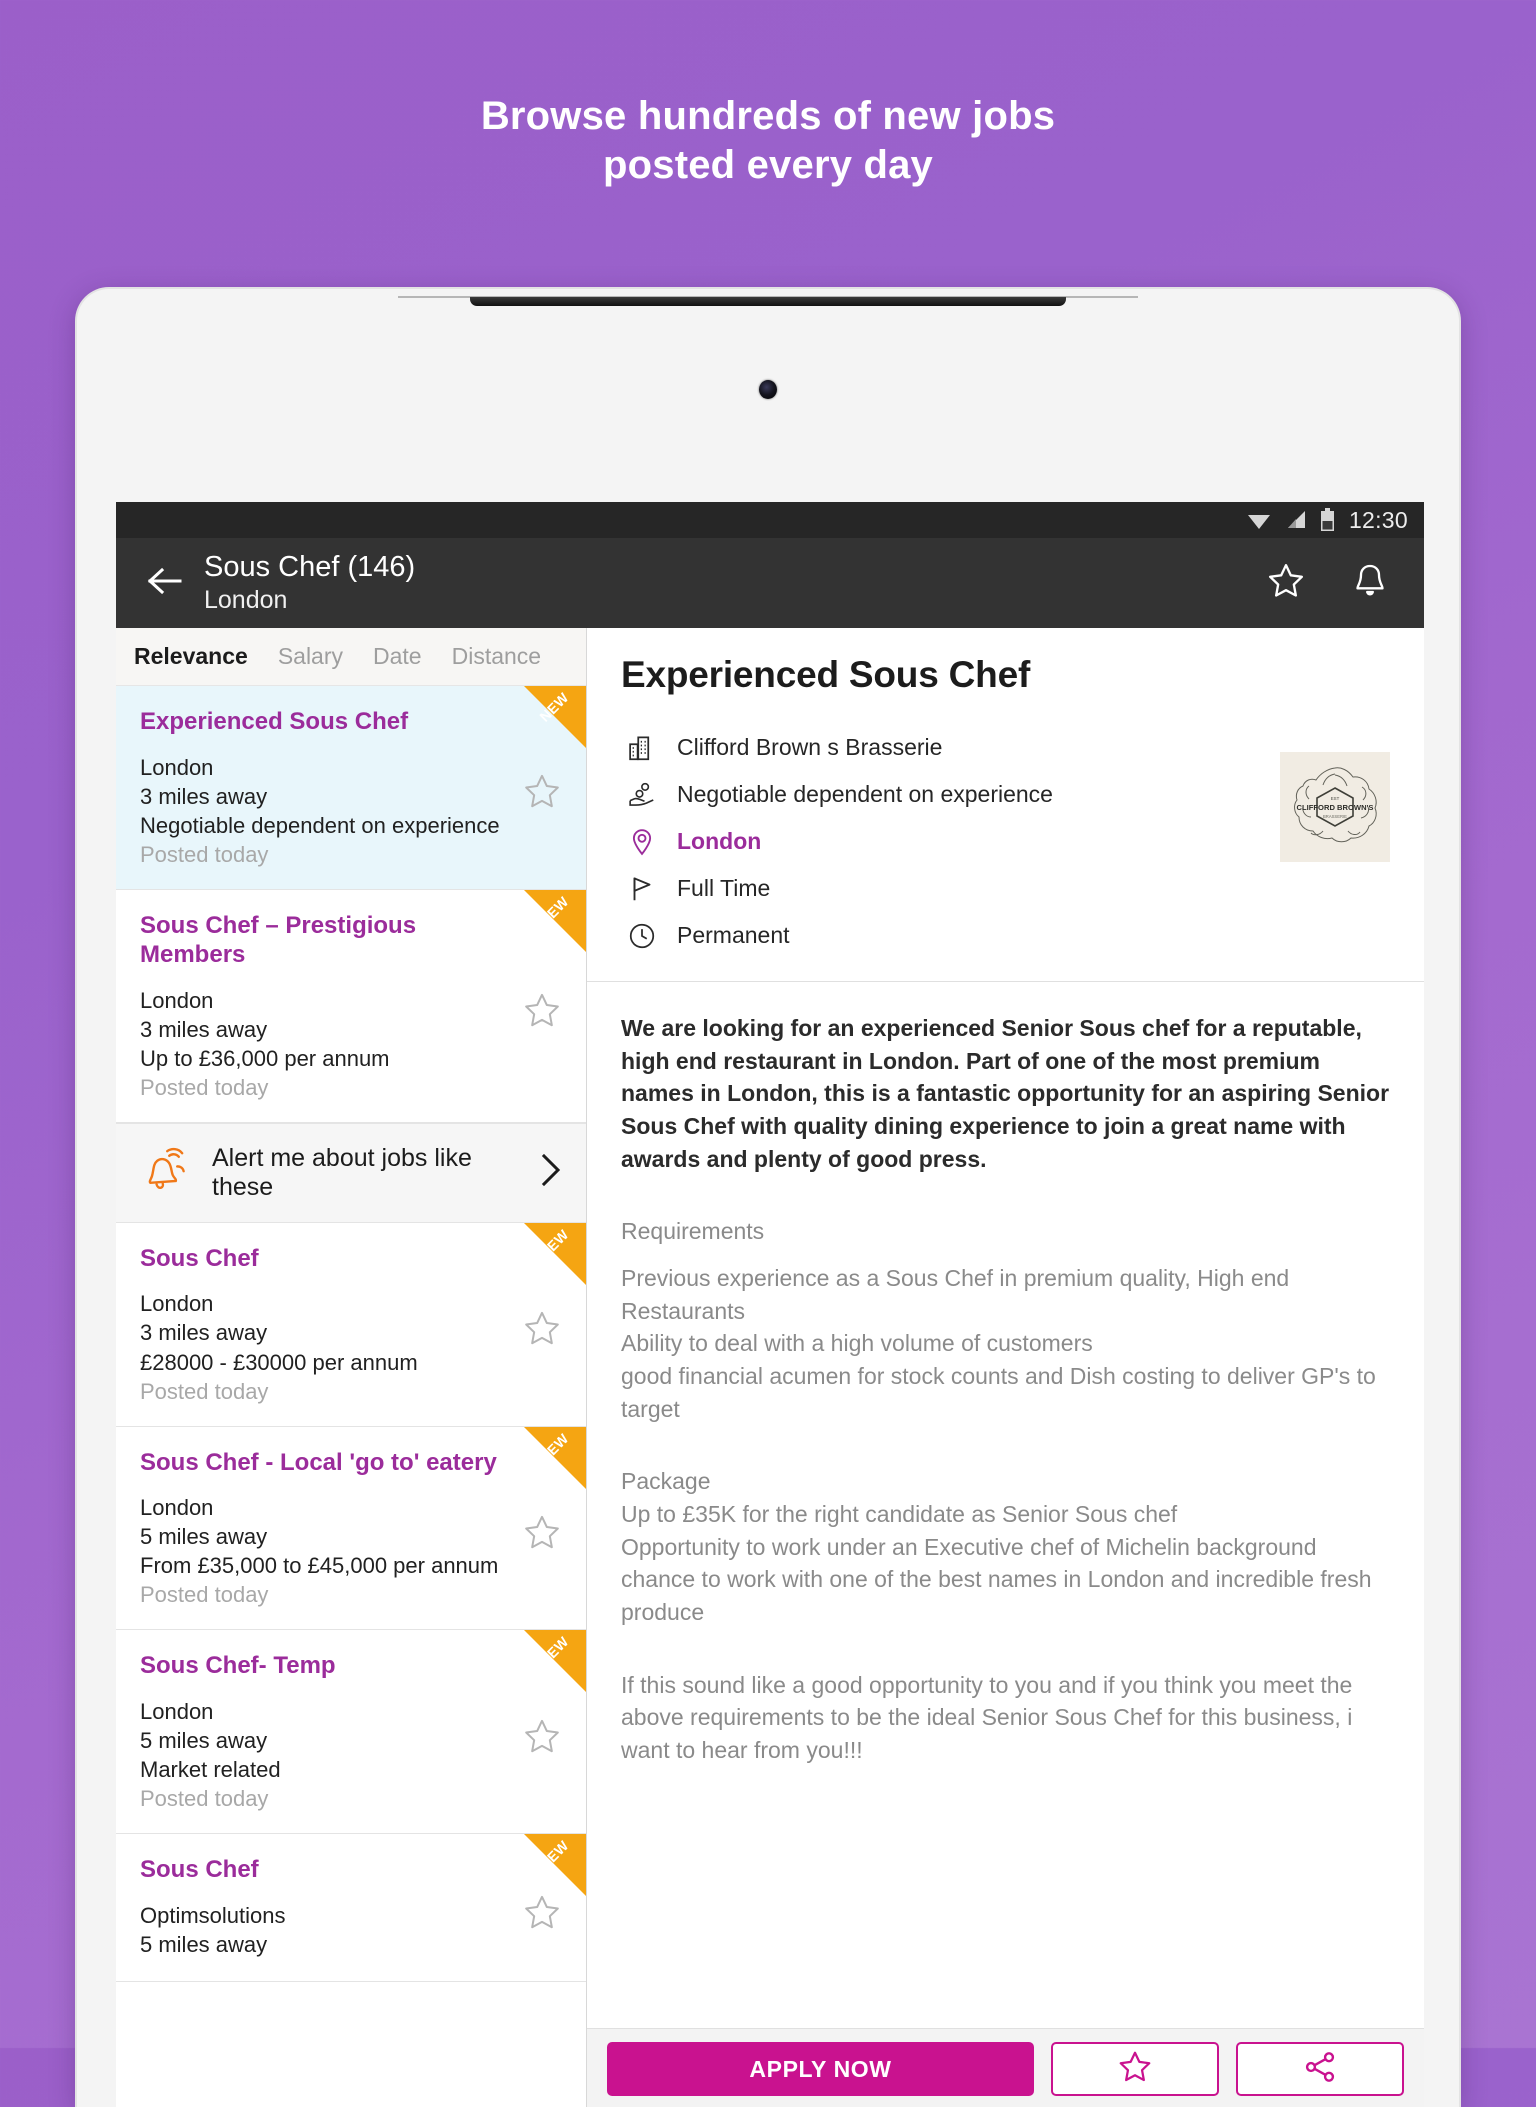 Image resolution: width=1536 pixels, height=2107 pixels. What do you see at coordinates (191, 656) in the screenshot?
I see `sort-tab-relevance: Relevance` at bounding box center [191, 656].